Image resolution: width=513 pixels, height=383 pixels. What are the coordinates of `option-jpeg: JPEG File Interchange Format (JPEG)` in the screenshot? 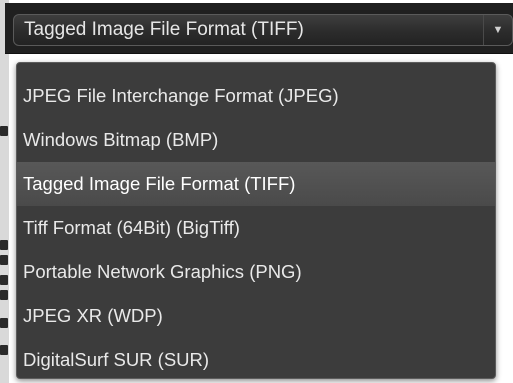 It's located at (256, 96).